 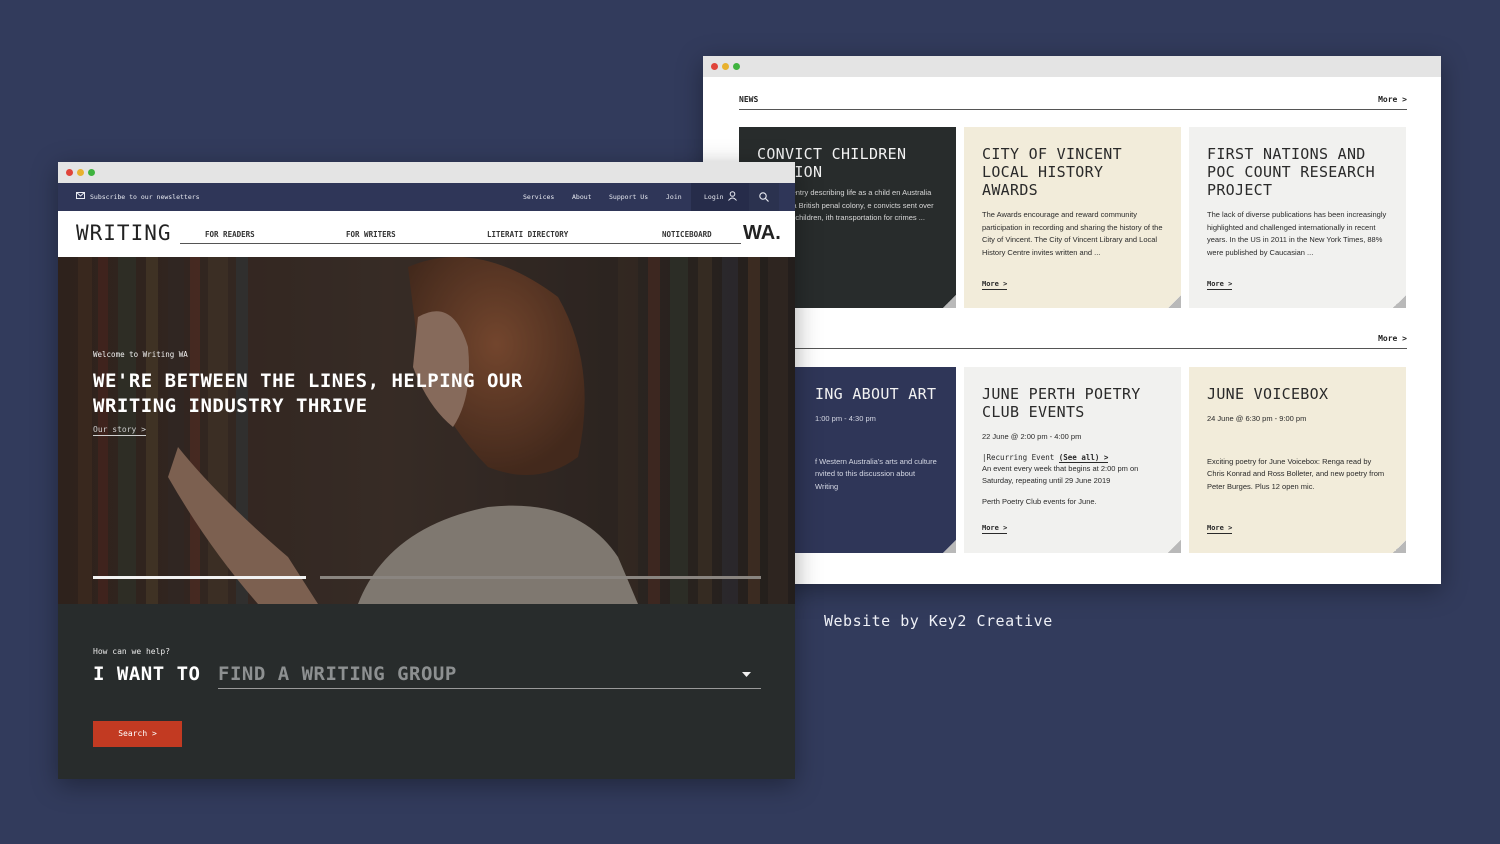 I want to click on card-title: ING ABOUT ART, so click(x=876, y=394).